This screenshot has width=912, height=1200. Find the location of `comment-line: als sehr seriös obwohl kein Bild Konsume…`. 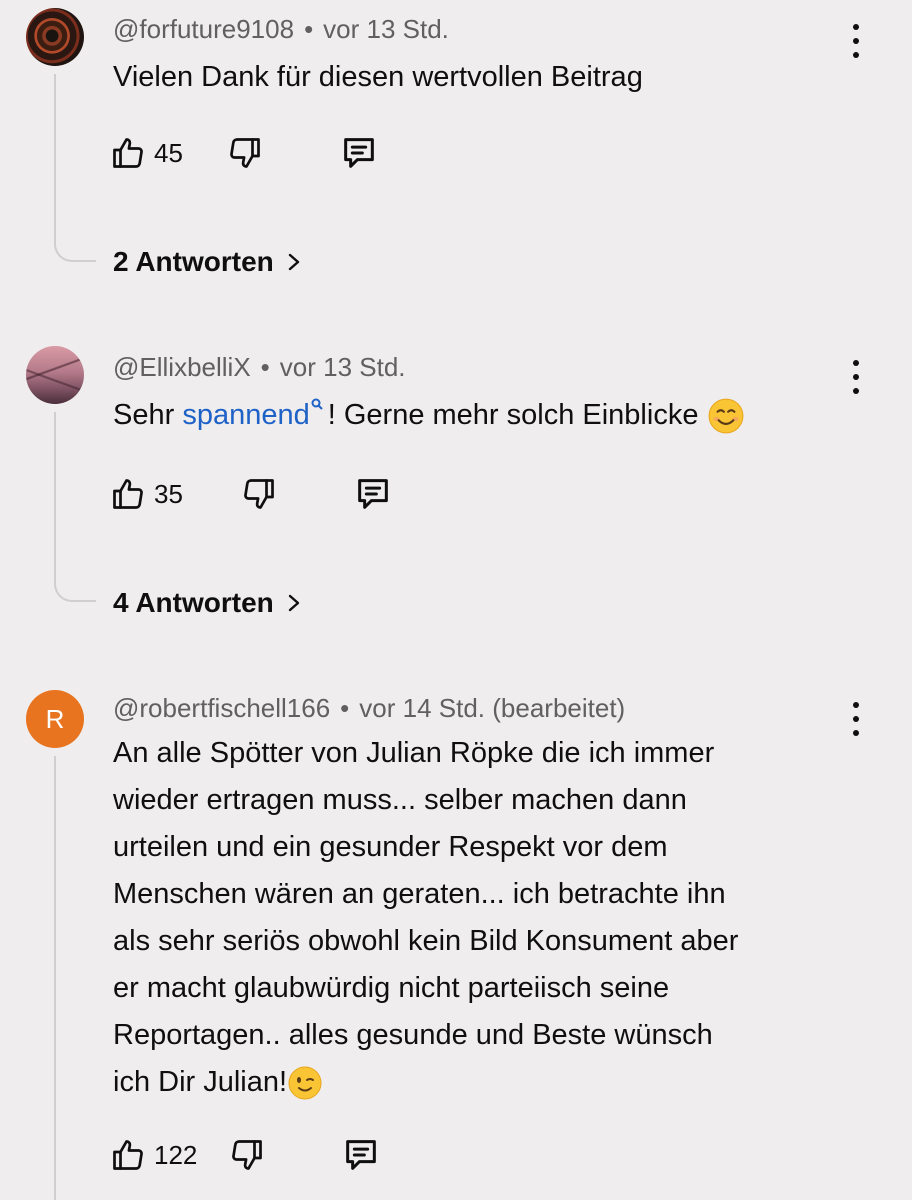

comment-line: als sehr seriös obwohl kein Bild Konsume… is located at coordinates (426, 941).